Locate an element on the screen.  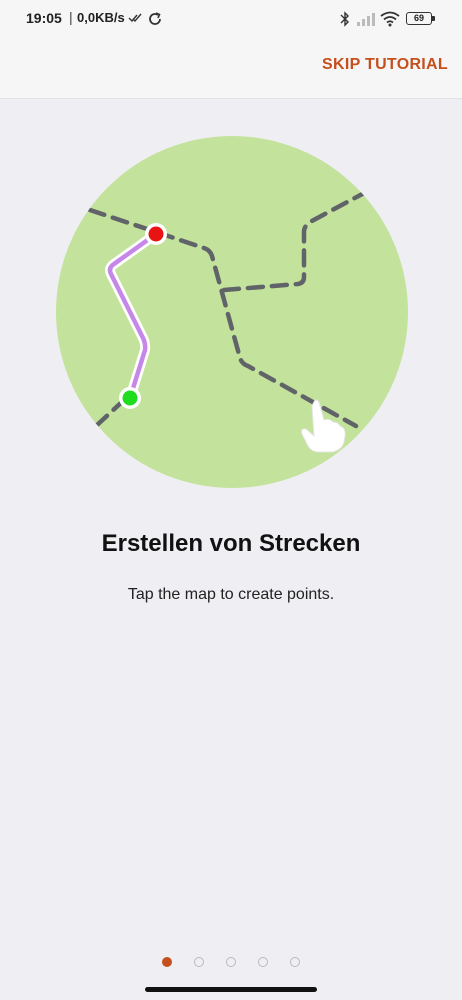
network-speed: 0,0KB/s is located at coordinates (101, 17).